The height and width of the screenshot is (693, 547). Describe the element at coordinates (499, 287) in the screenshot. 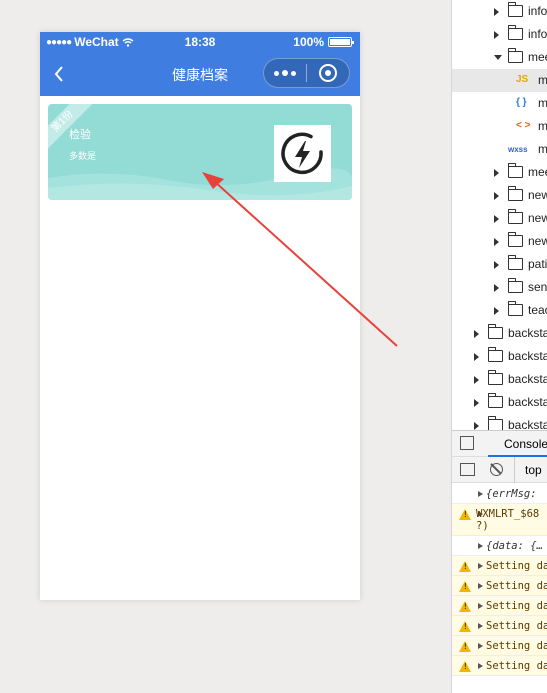

I see `file-tree-item: sen` at that location.